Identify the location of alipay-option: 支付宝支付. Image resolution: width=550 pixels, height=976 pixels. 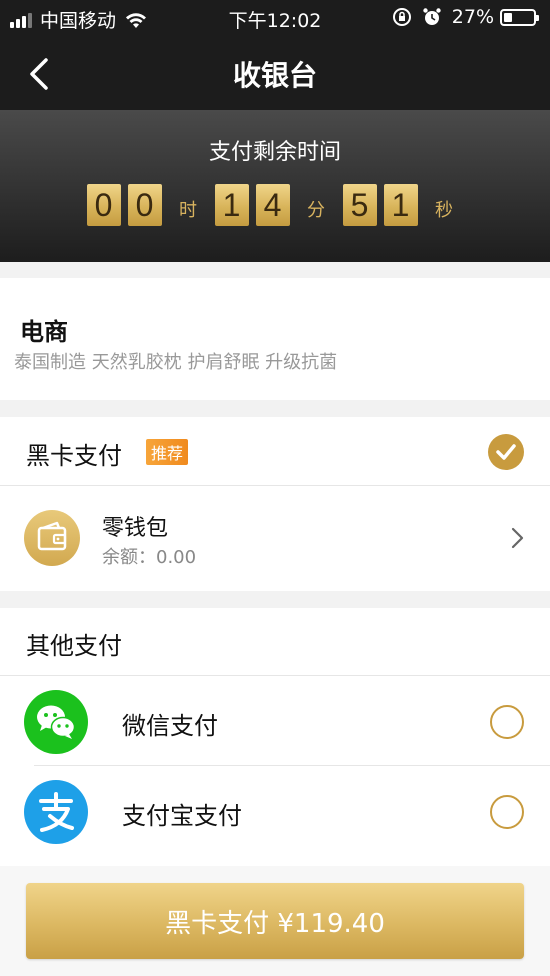
(275, 811).